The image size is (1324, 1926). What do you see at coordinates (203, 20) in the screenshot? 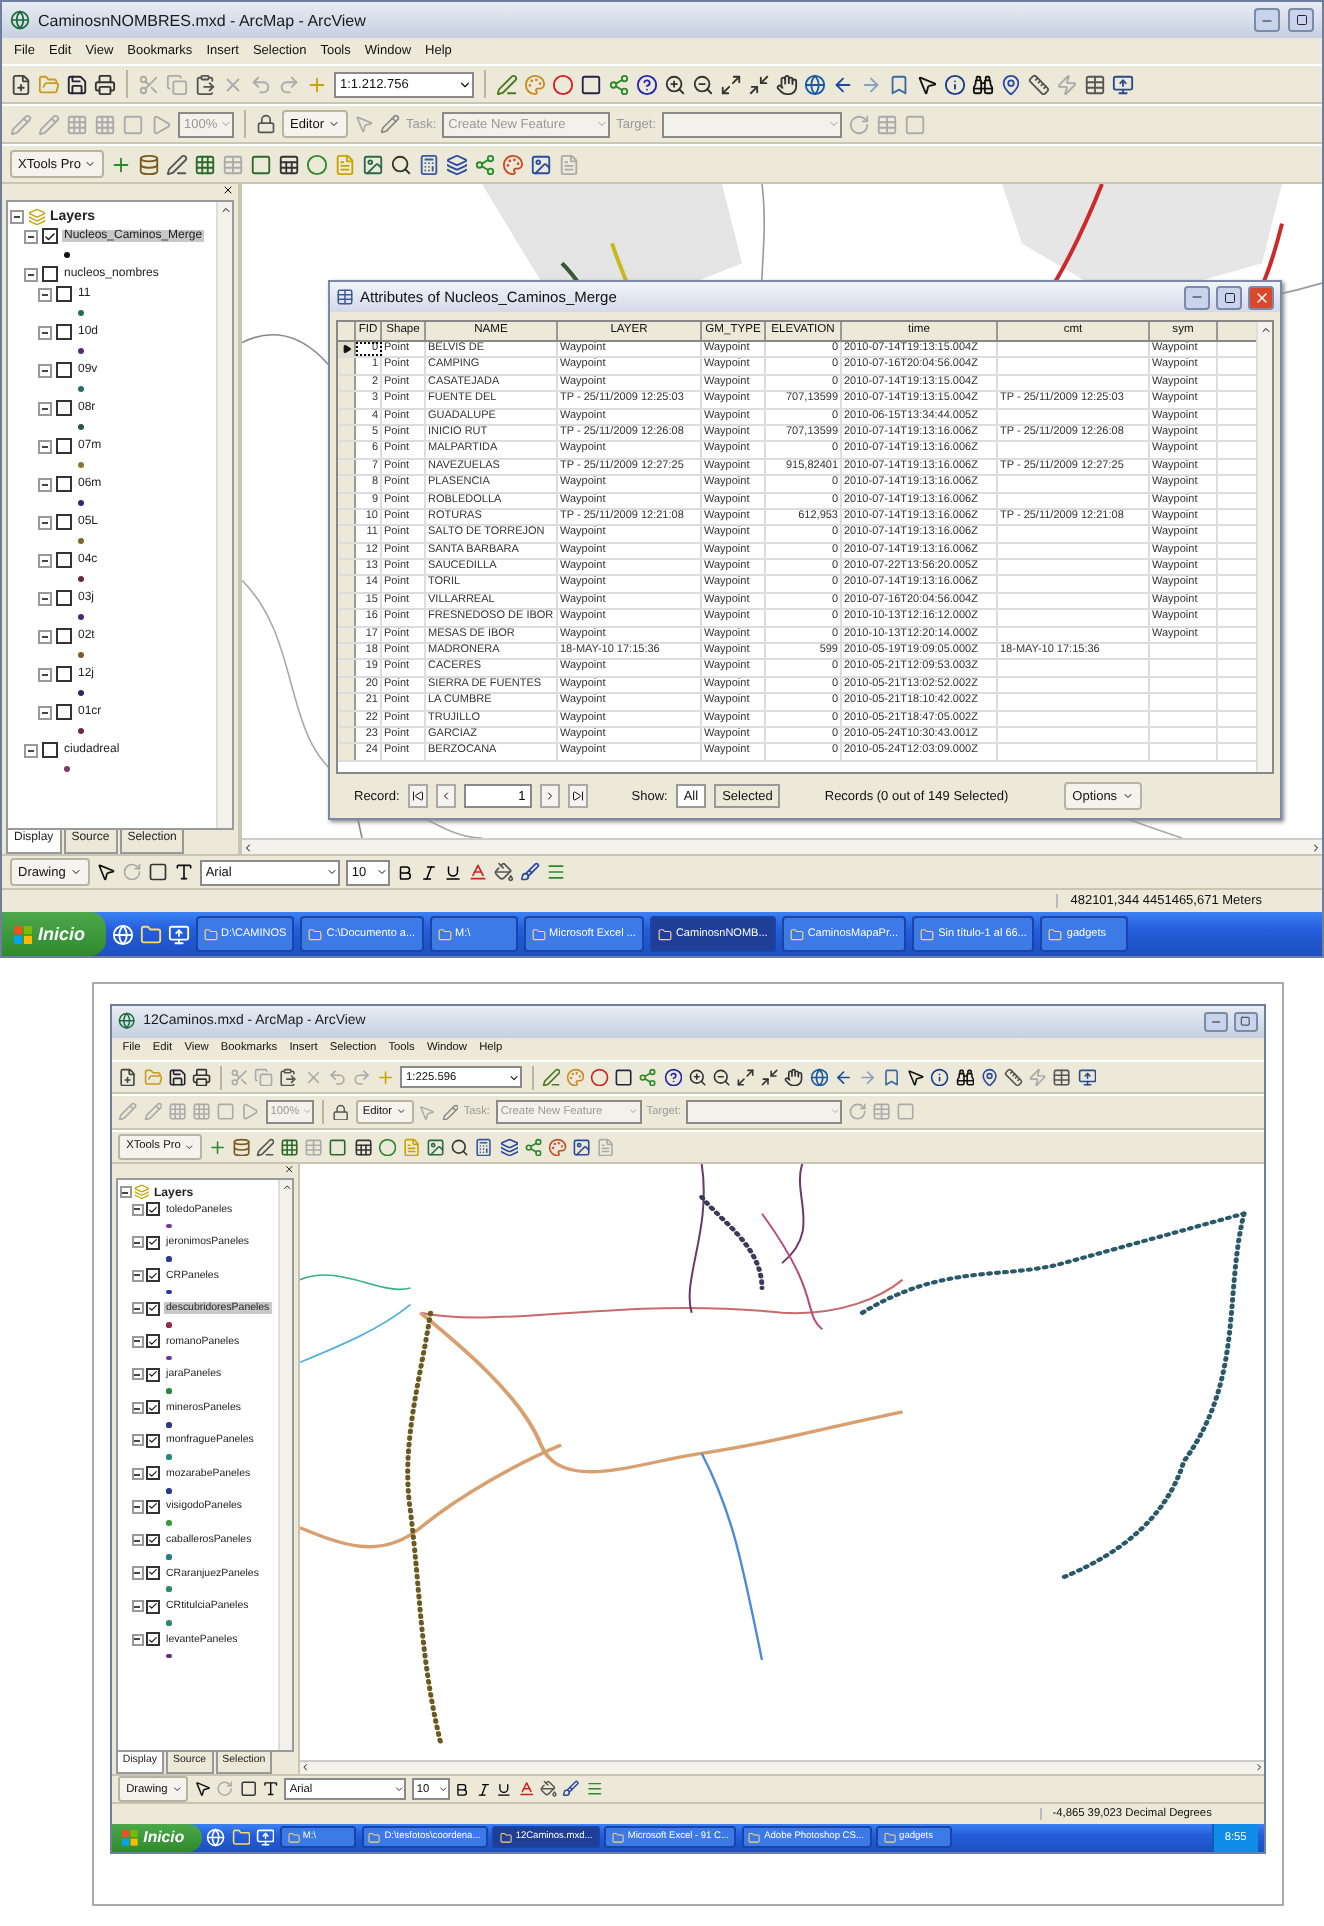
I see `window-title: CaminosnNOMBRES.mxd - ArcMap - ArcView` at bounding box center [203, 20].